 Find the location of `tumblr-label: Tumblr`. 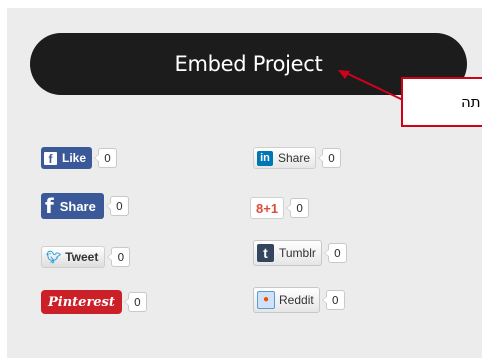

tumblr-label: Tumblr is located at coordinates (297, 253).